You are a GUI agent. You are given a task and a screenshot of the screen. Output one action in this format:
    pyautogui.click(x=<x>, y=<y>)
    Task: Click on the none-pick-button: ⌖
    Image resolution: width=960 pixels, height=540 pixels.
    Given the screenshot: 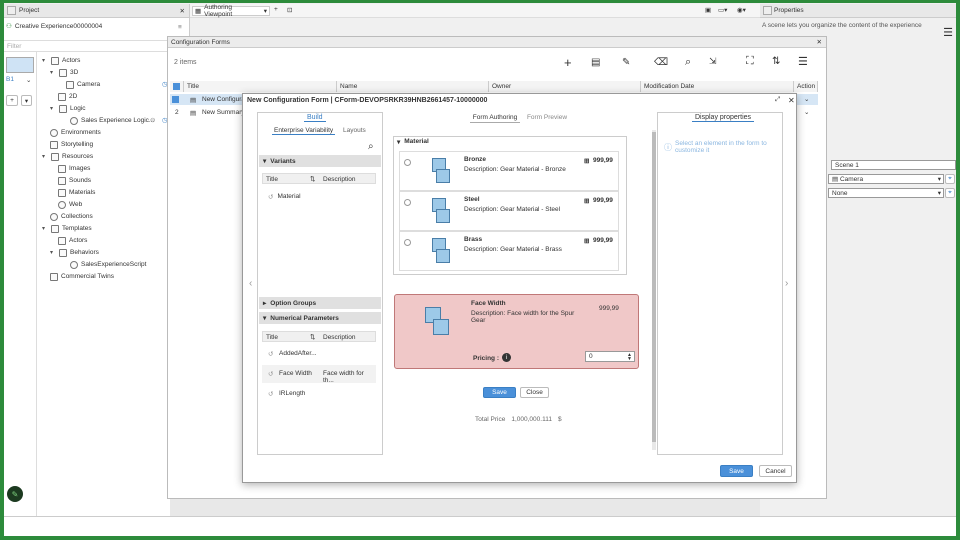 What is the action you would take?
    pyautogui.click(x=950, y=193)
    